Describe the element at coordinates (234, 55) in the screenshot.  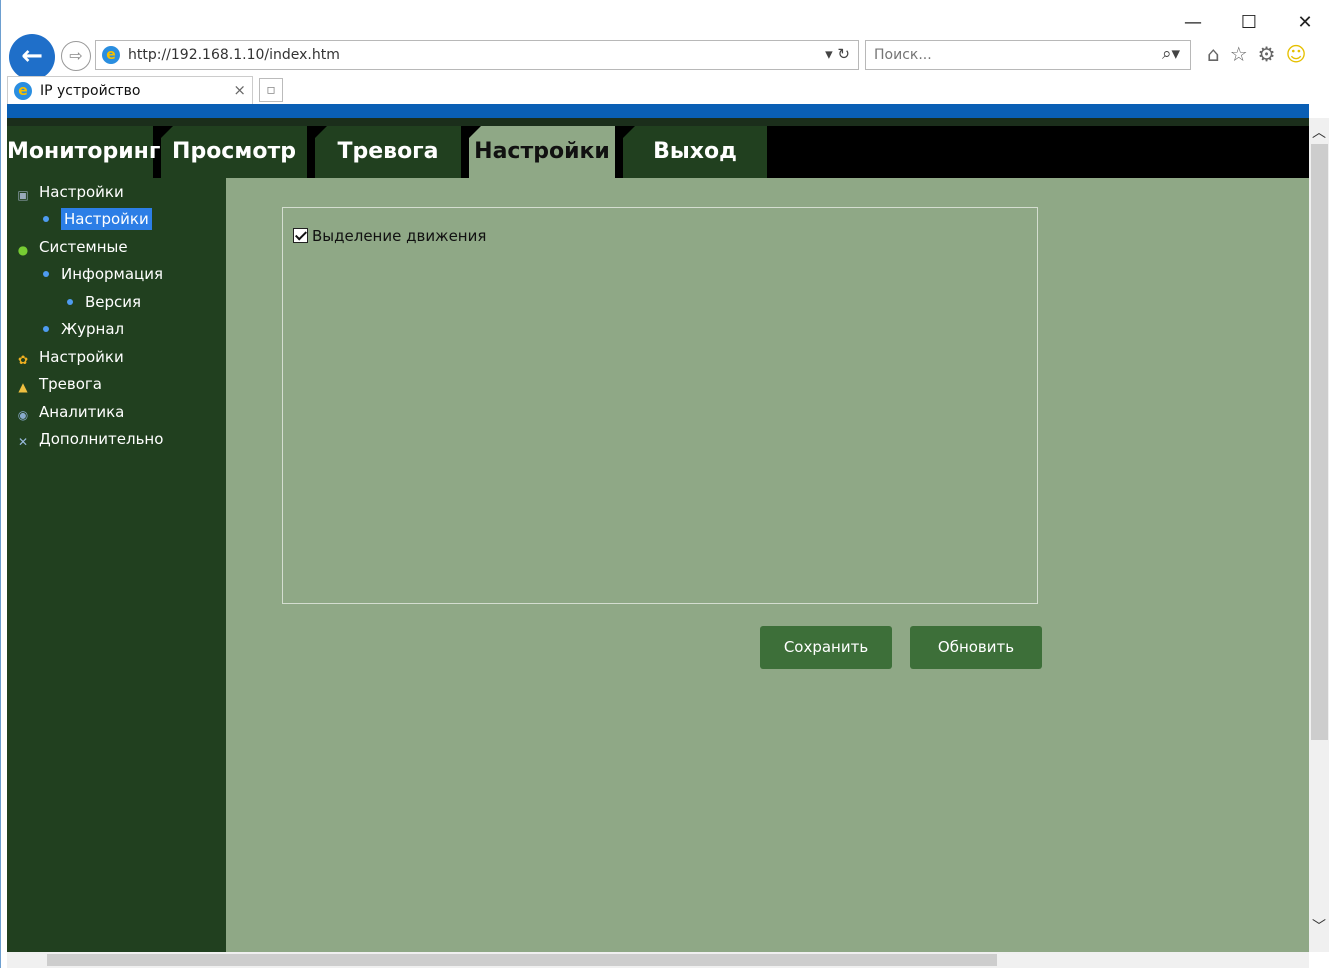
I see `address-url: http://192.168.1.10/index.htm` at that location.